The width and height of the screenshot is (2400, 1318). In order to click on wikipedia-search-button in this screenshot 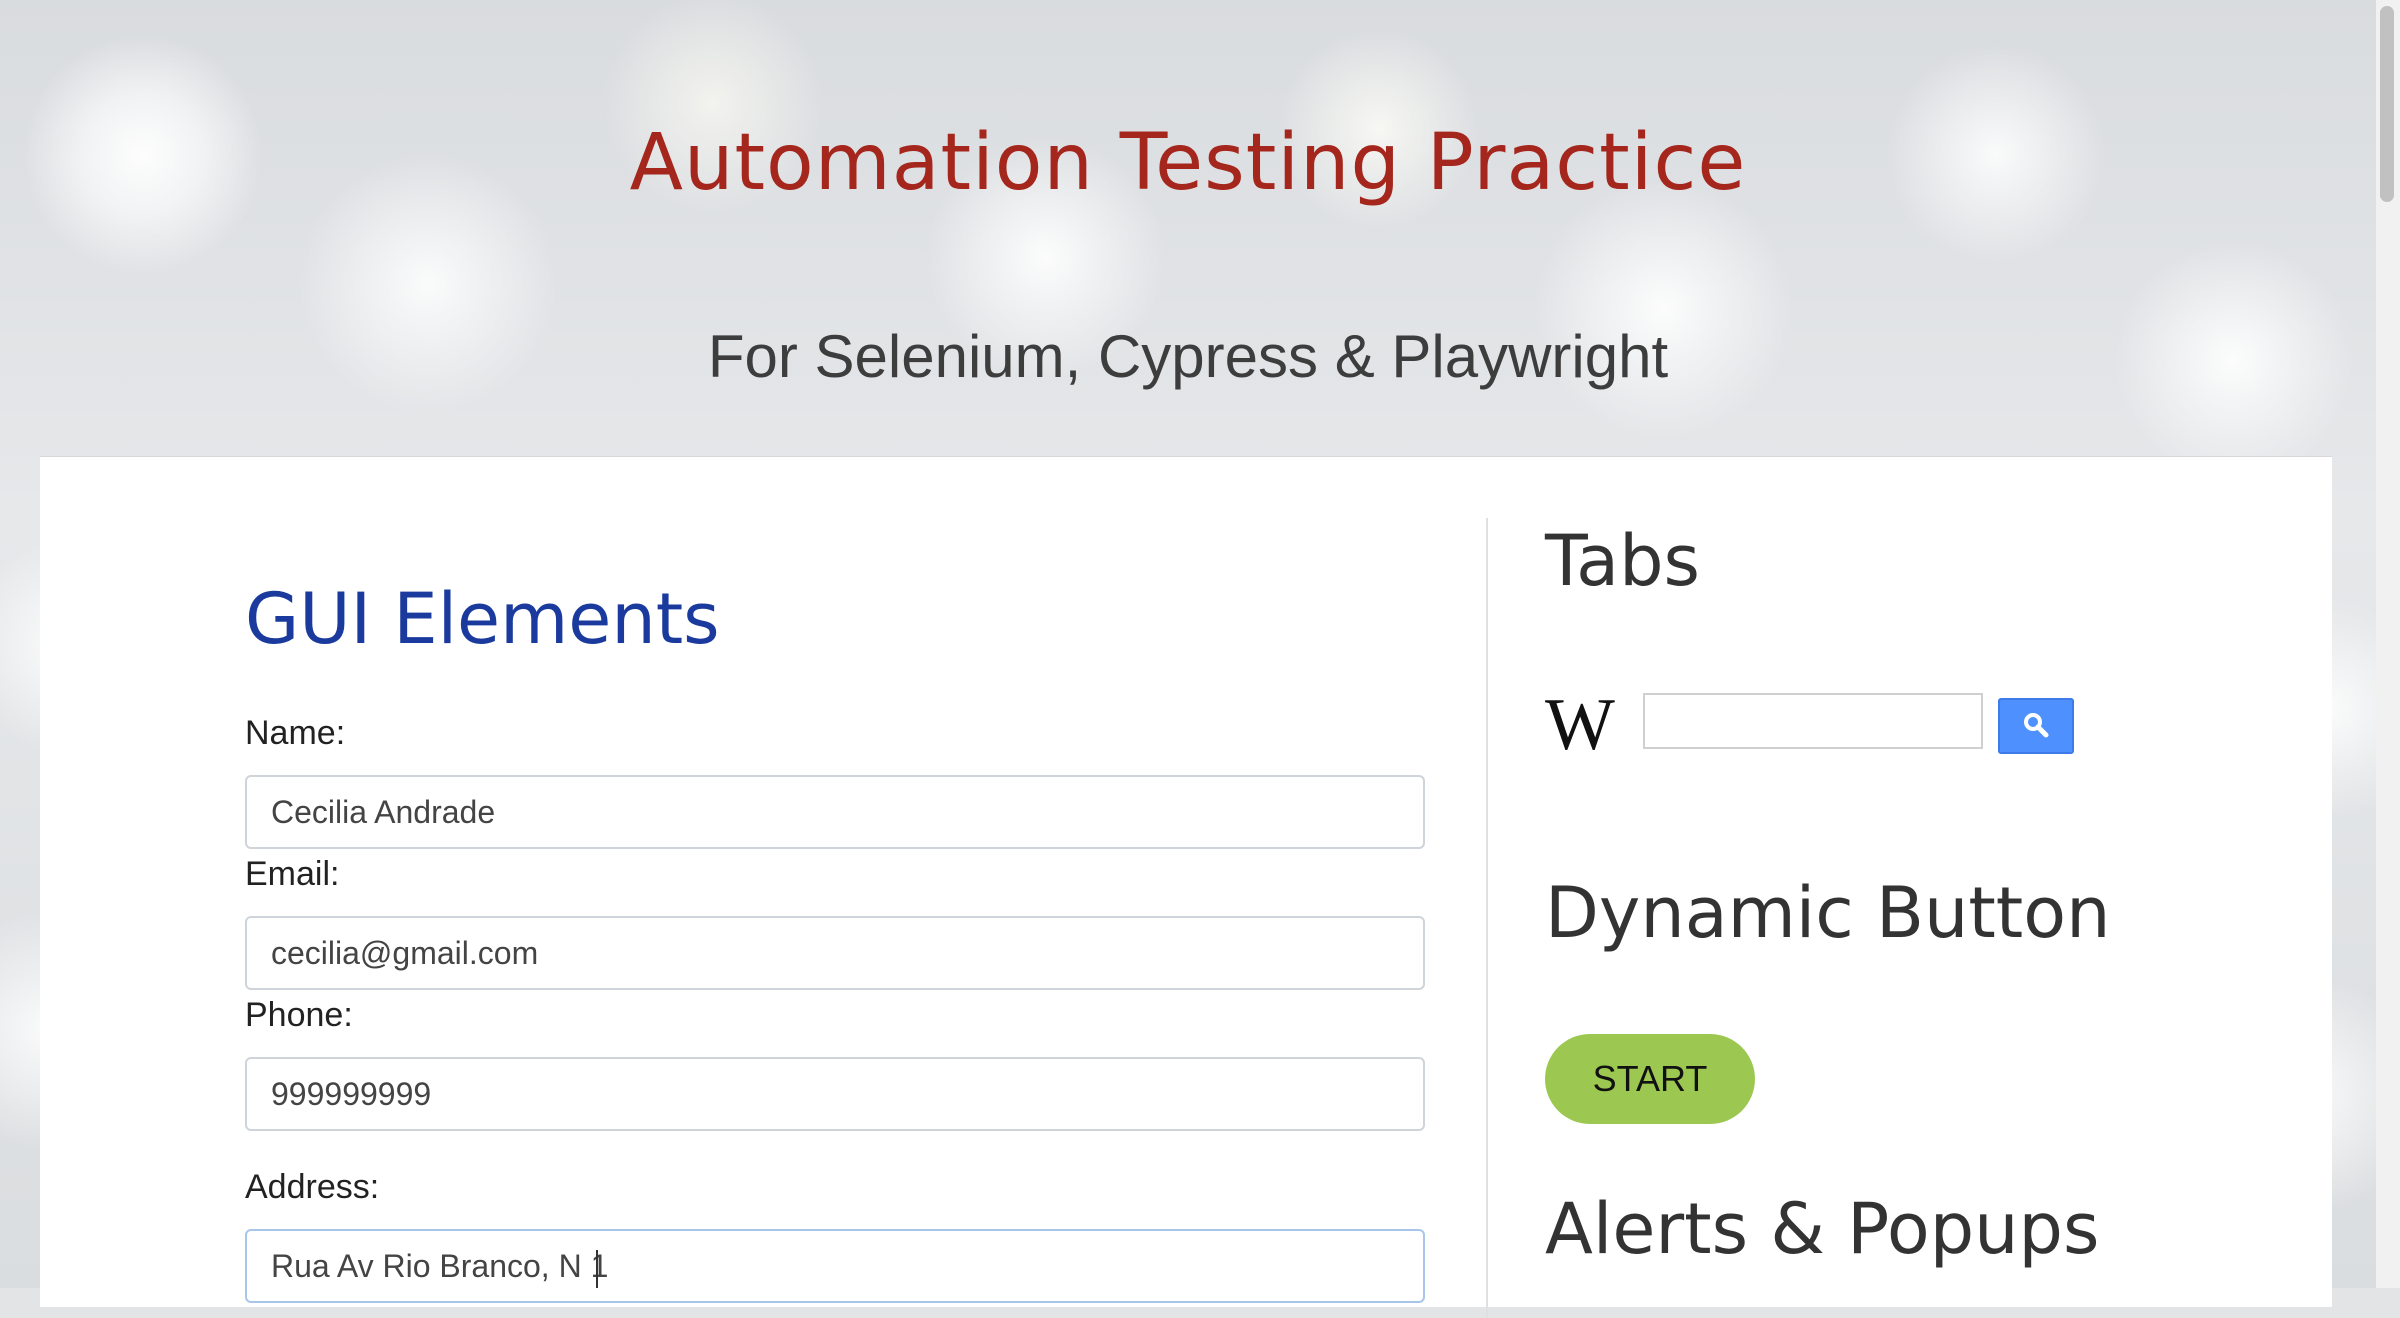, I will do `click(2036, 726)`.